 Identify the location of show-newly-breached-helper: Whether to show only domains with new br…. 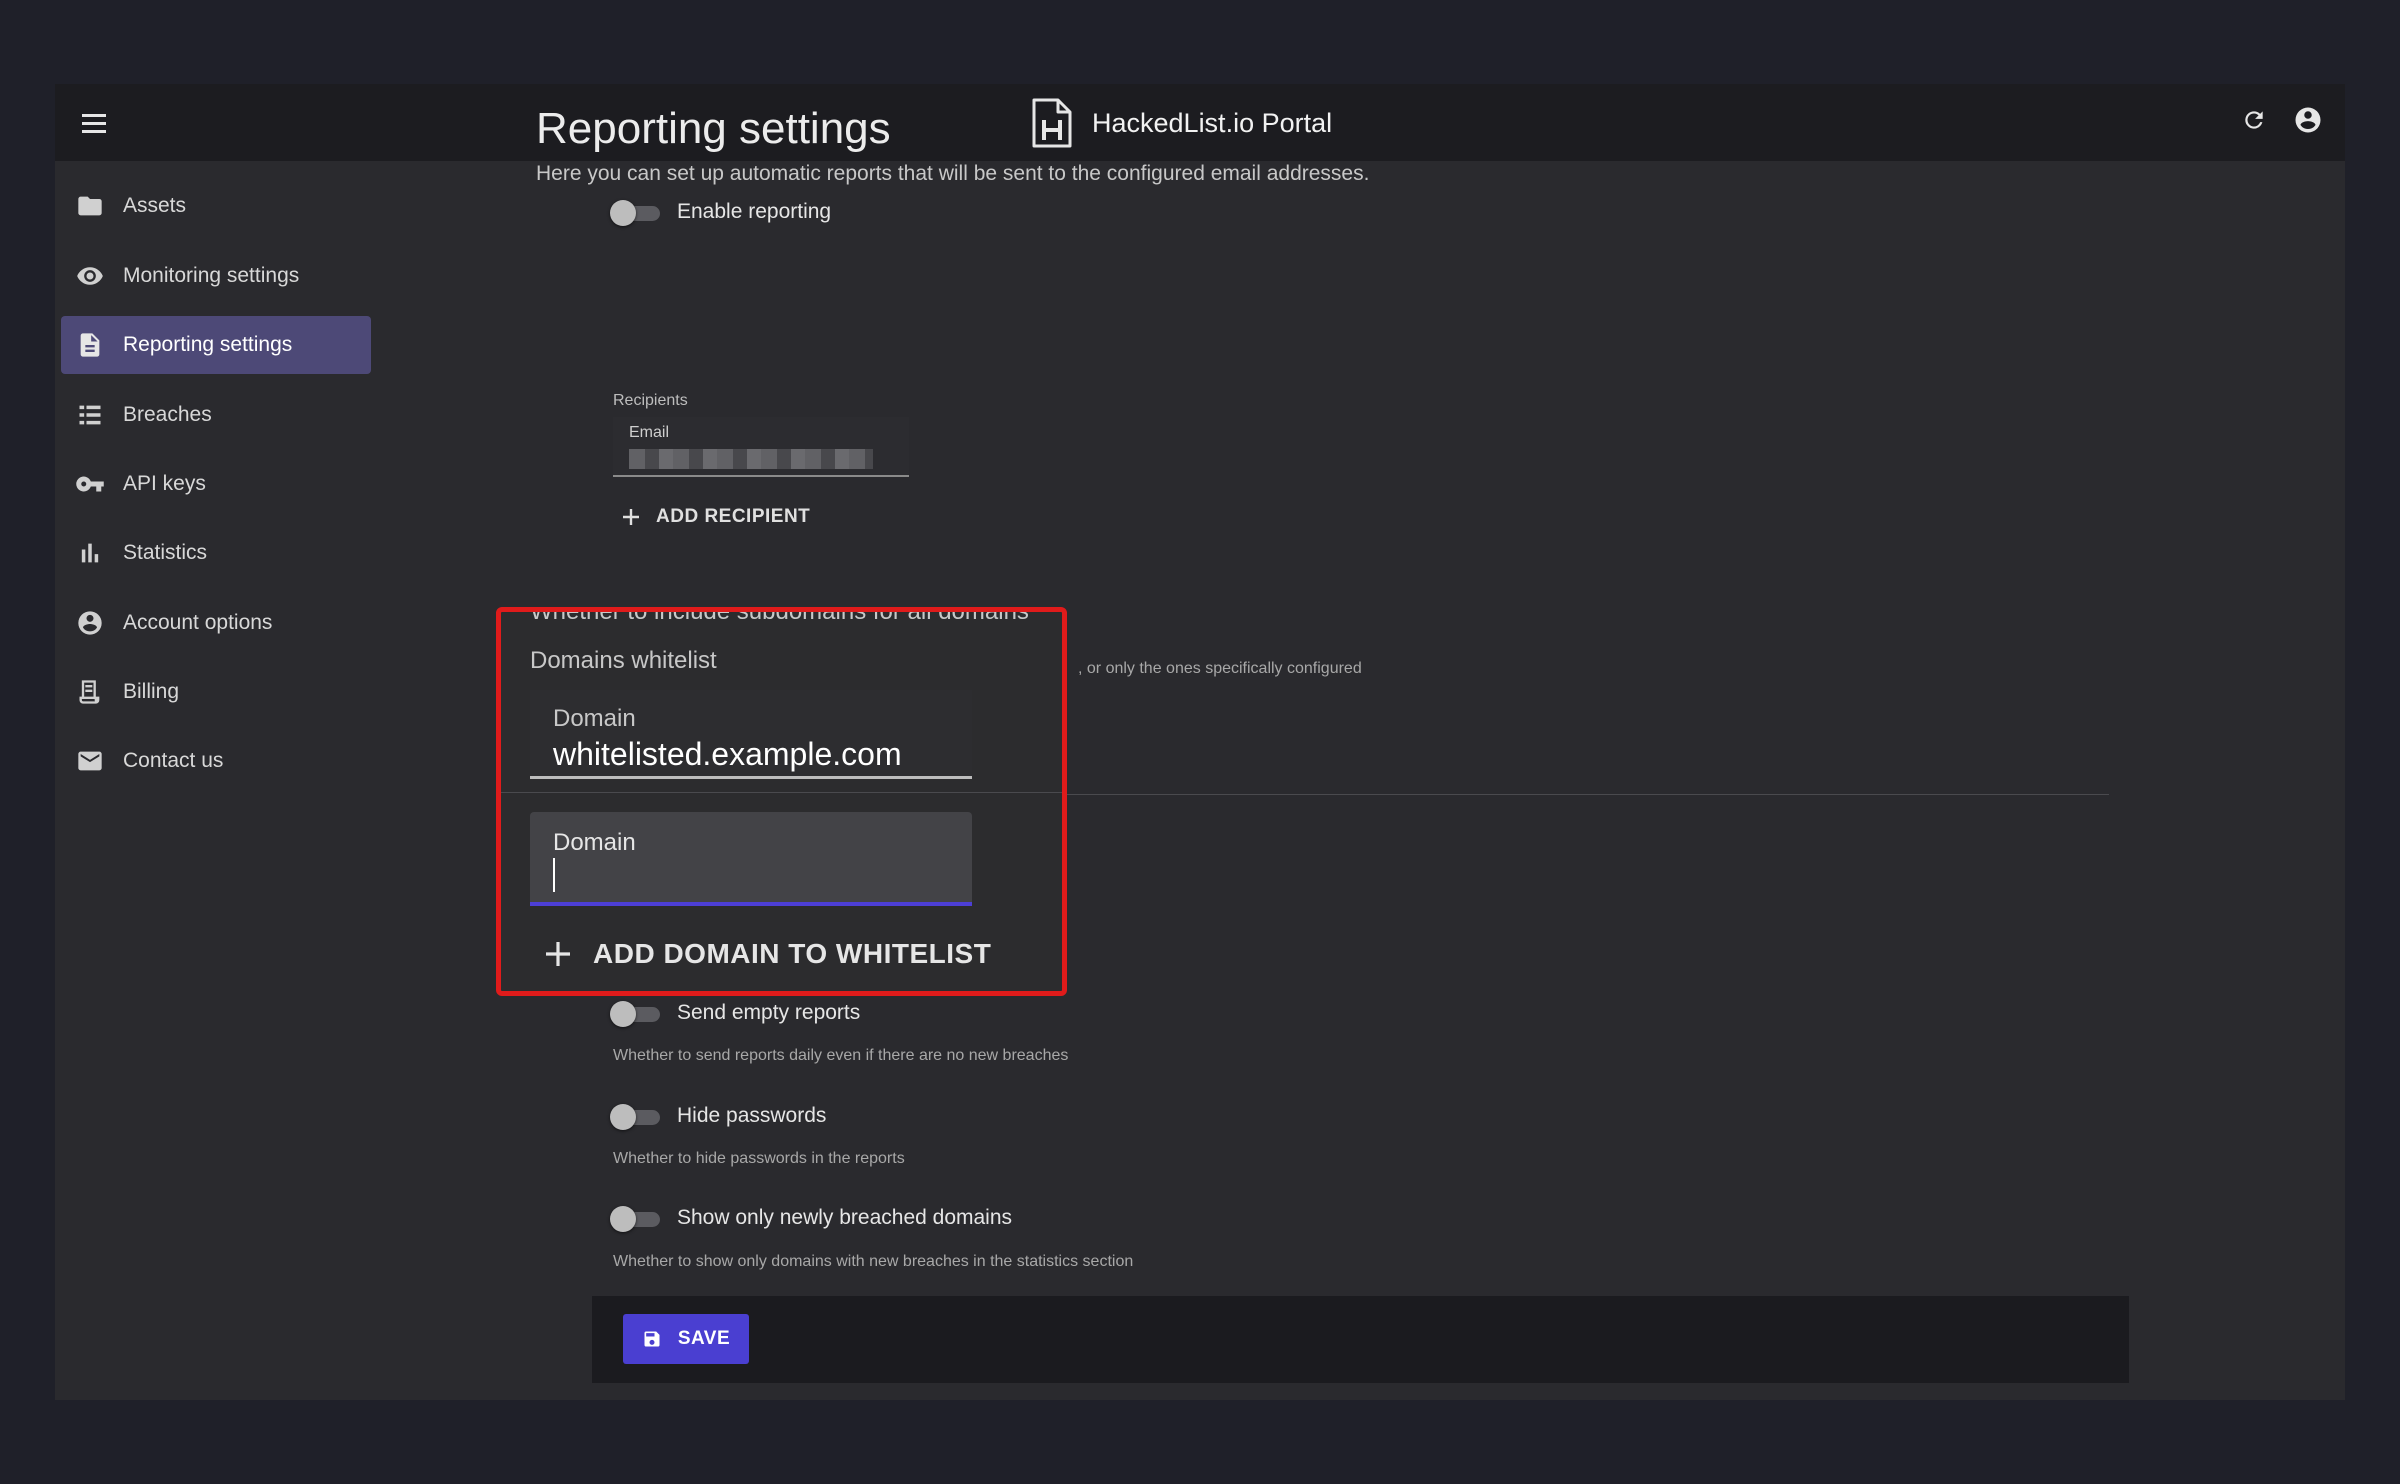
(873, 1261).